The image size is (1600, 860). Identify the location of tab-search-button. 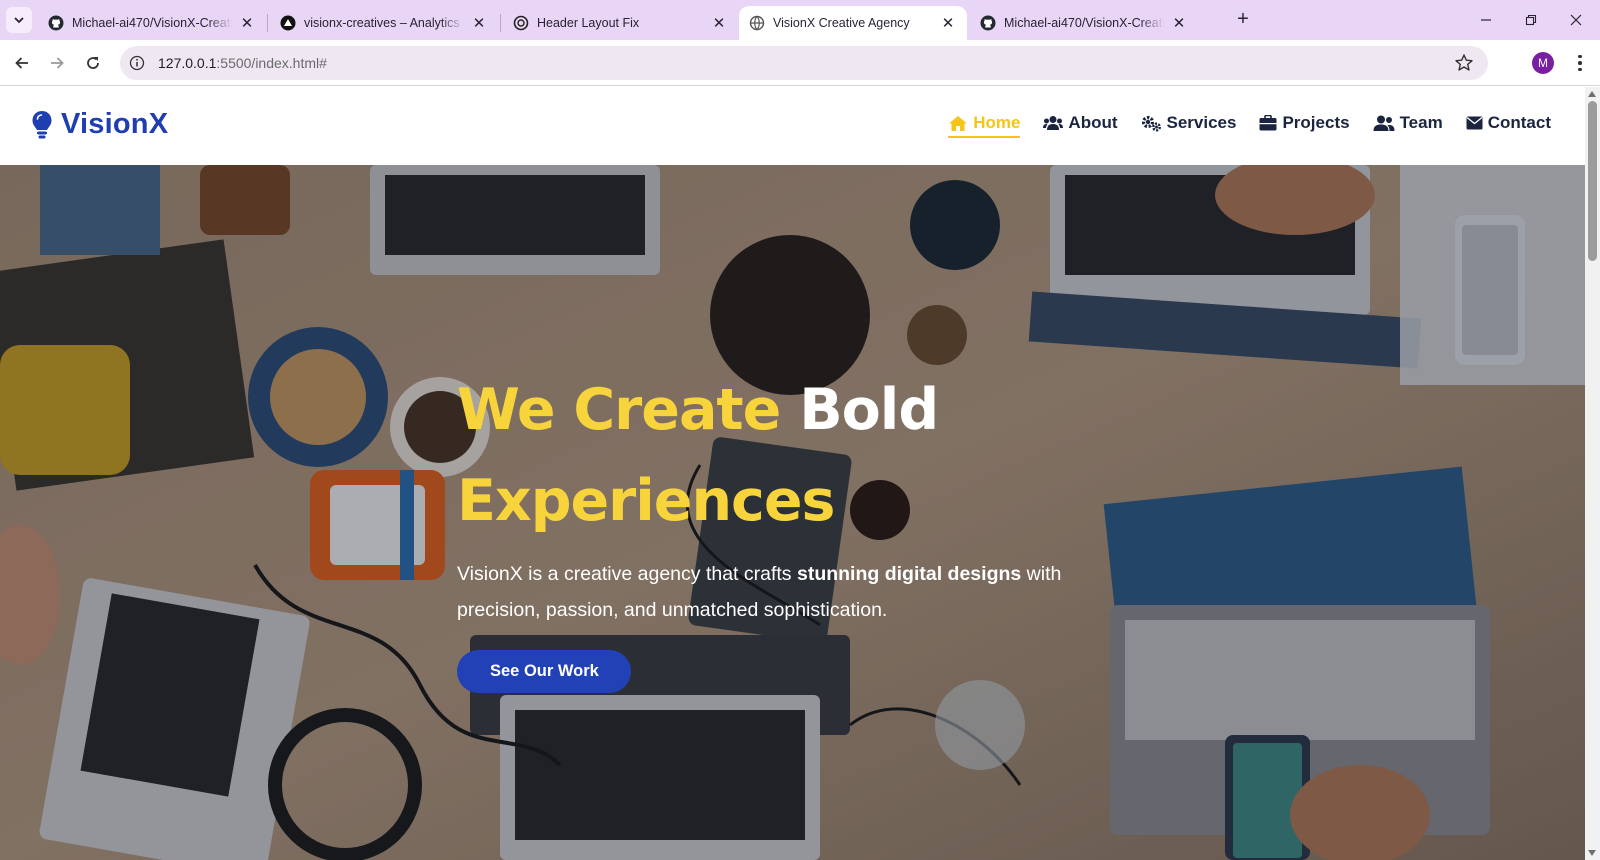
(19, 20).